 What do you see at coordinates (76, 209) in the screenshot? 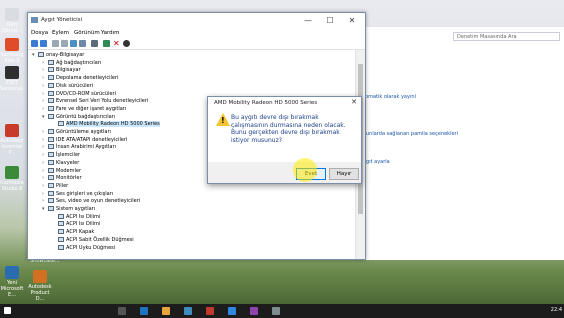
I see `tree-item-label: Sistem aygıtları` at bounding box center [76, 209].